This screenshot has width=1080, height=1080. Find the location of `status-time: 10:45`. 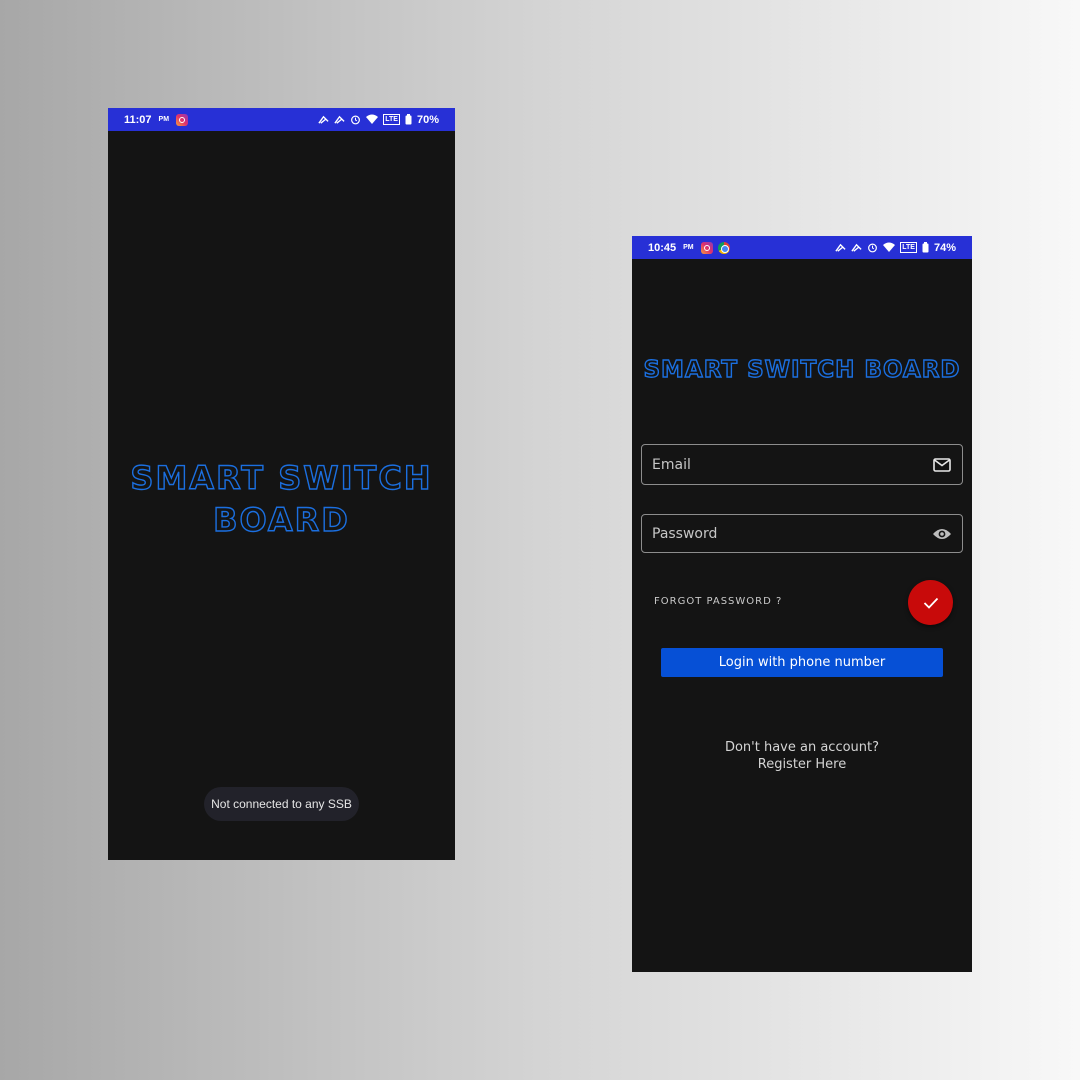

status-time: 10:45 is located at coordinates (662, 247).